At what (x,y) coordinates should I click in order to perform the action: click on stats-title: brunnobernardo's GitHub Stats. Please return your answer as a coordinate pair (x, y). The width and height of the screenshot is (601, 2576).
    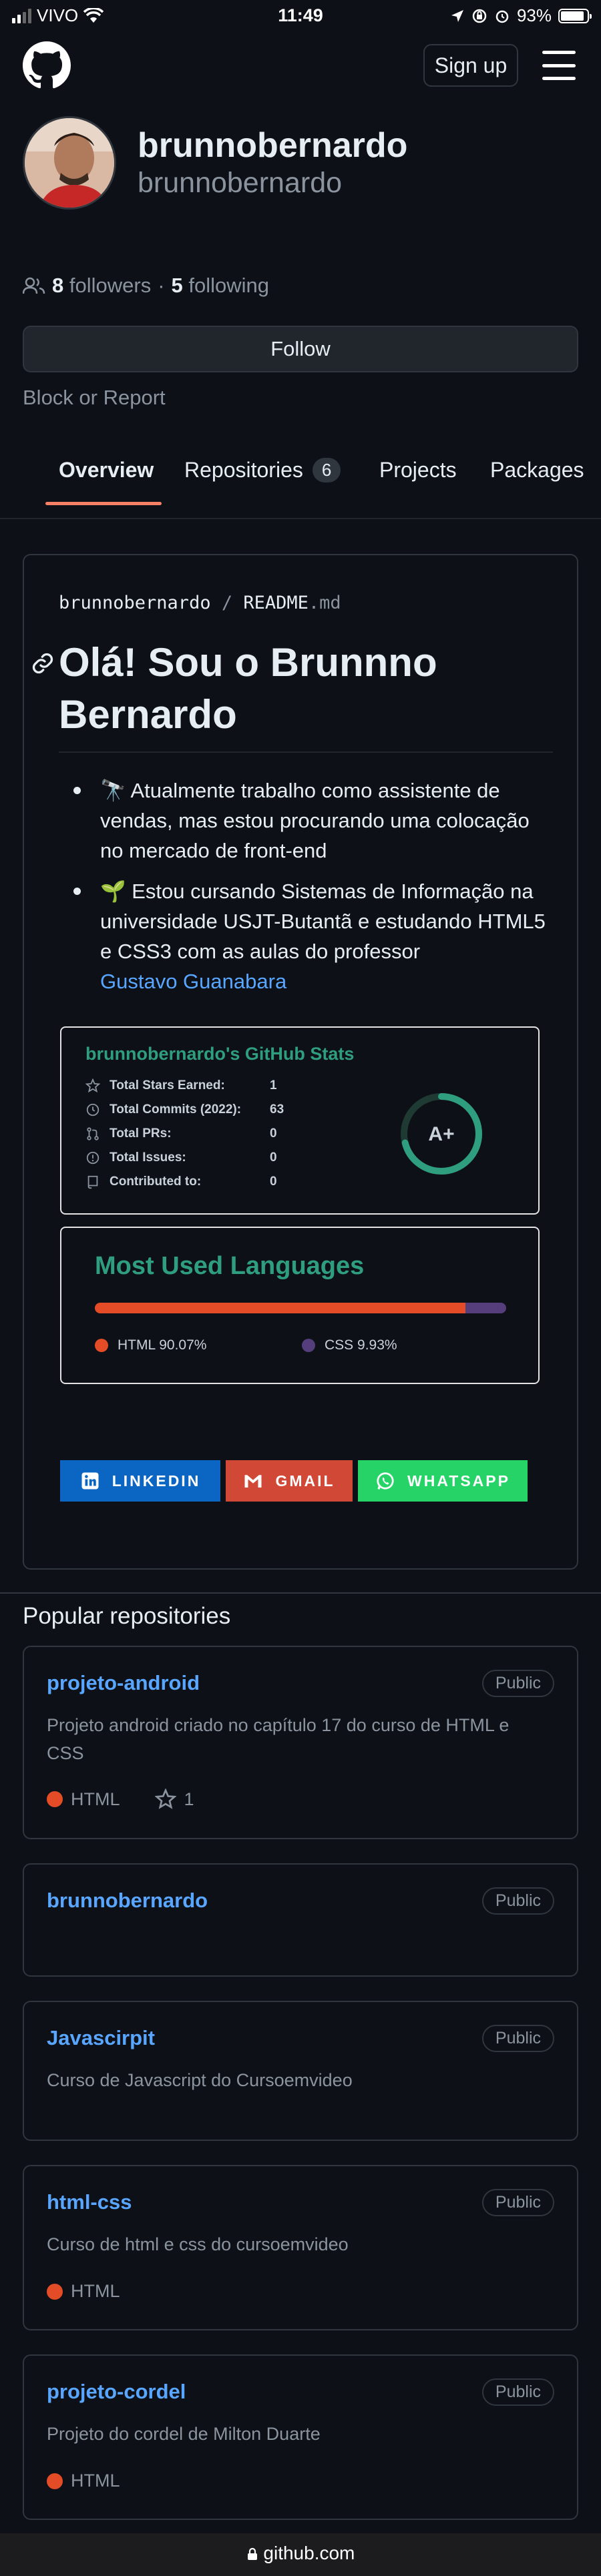
    Looking at the image, I should click on (220, 1054).